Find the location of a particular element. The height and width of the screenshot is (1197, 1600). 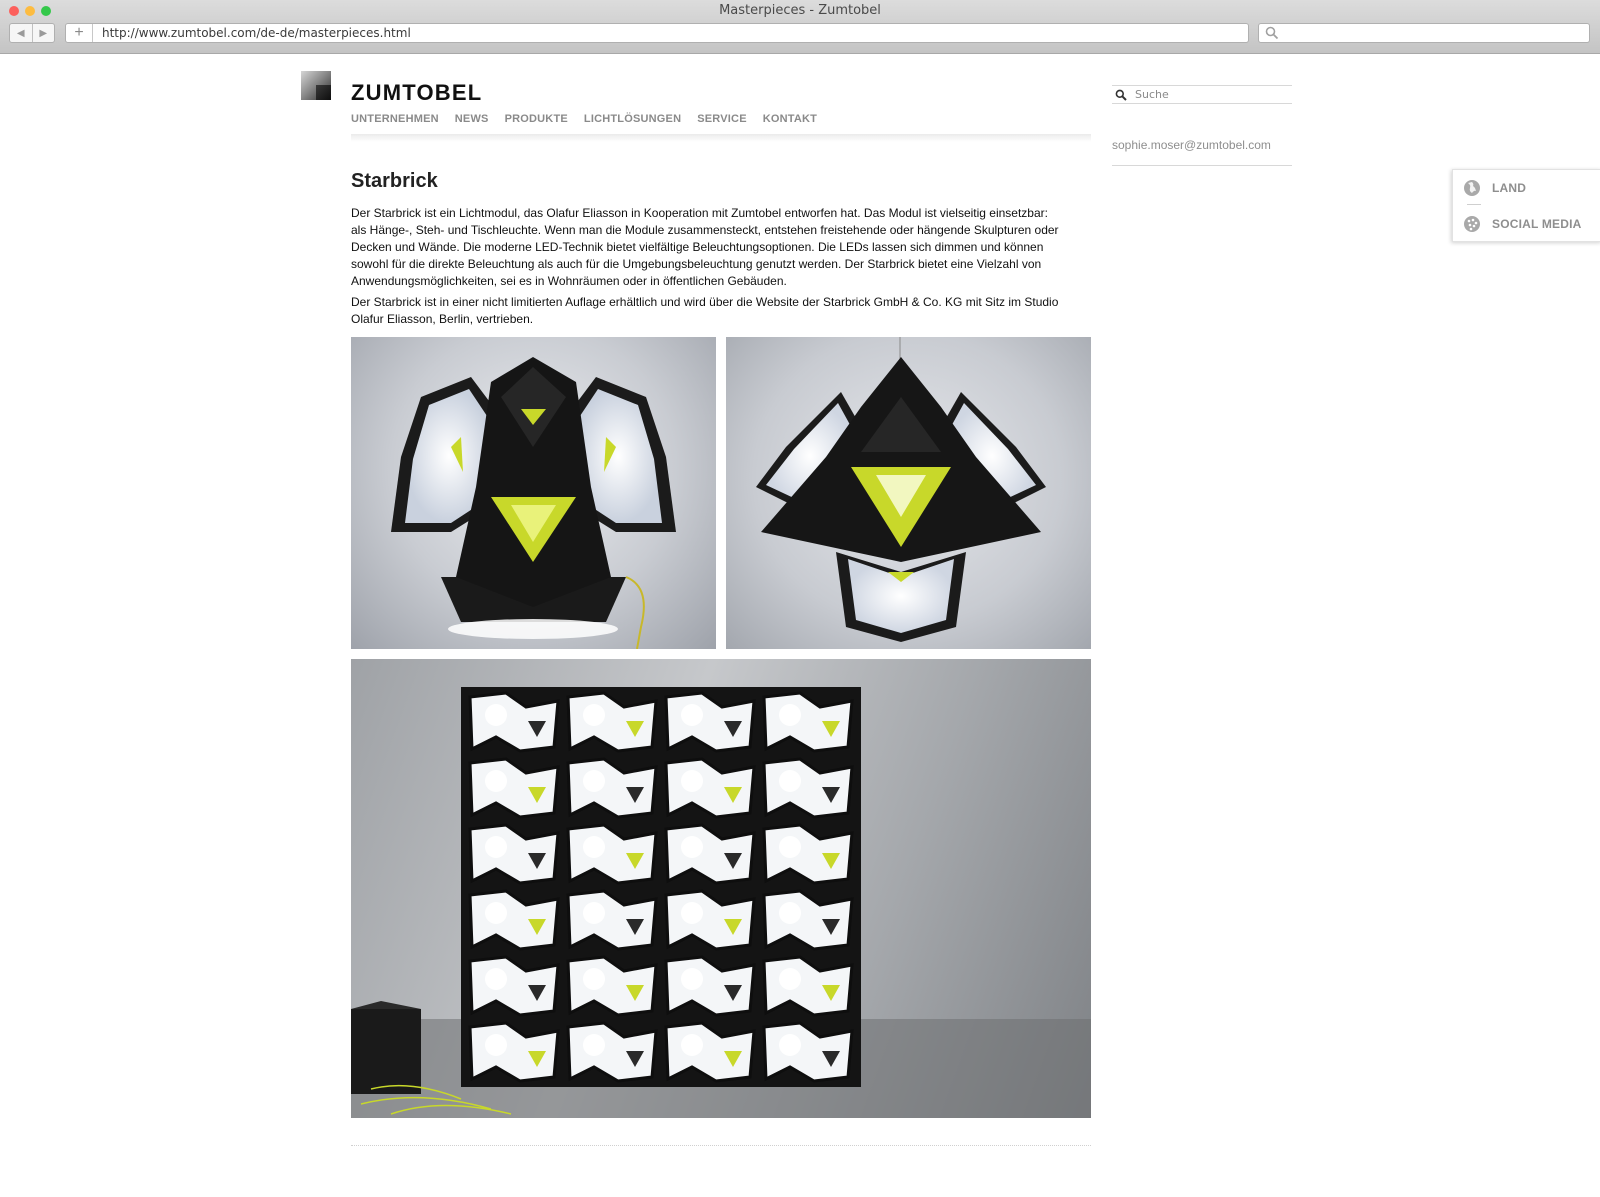

social-media-label: SOCIAL MEDIA is located at coordinates (1537, 224).